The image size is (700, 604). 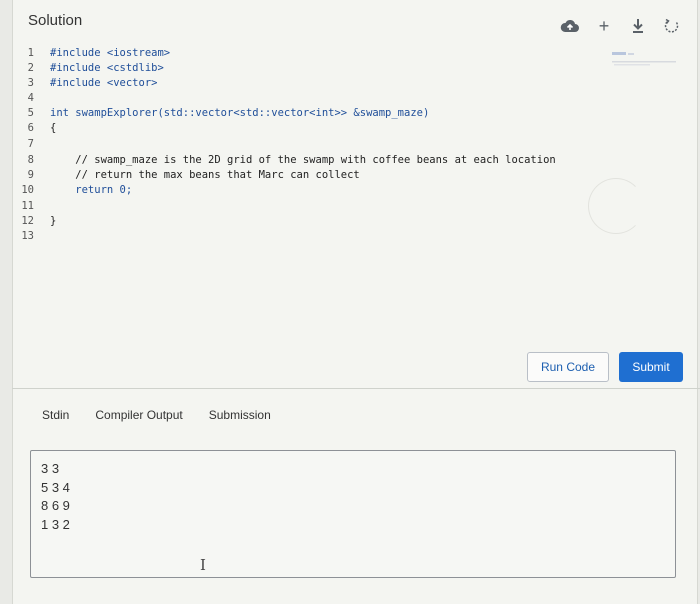 I want to click on output-tabs: Stdin Compiler Output Submission, so click(x=156, y=415).